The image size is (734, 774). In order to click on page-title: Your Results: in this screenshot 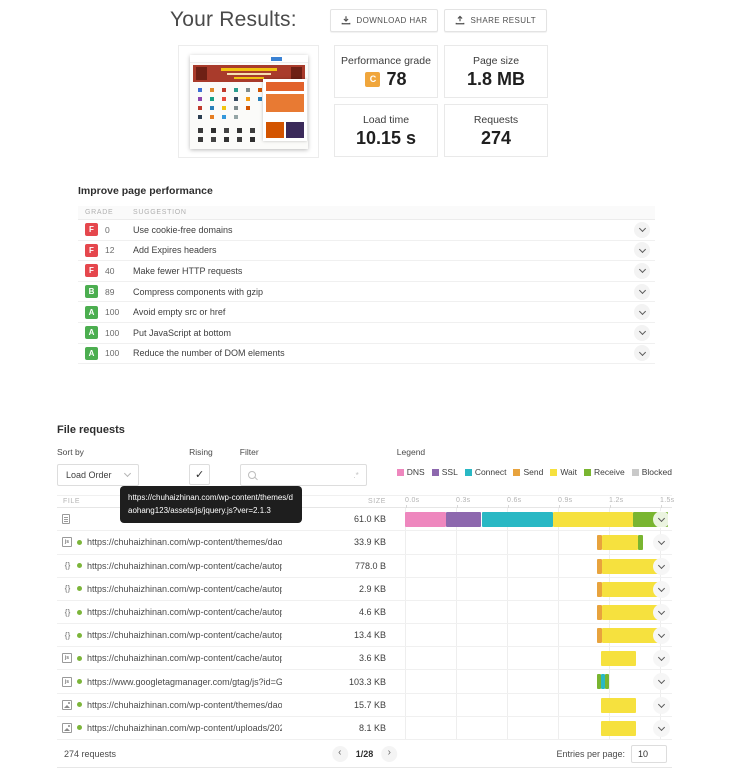, I will do `click(233, 19)`.